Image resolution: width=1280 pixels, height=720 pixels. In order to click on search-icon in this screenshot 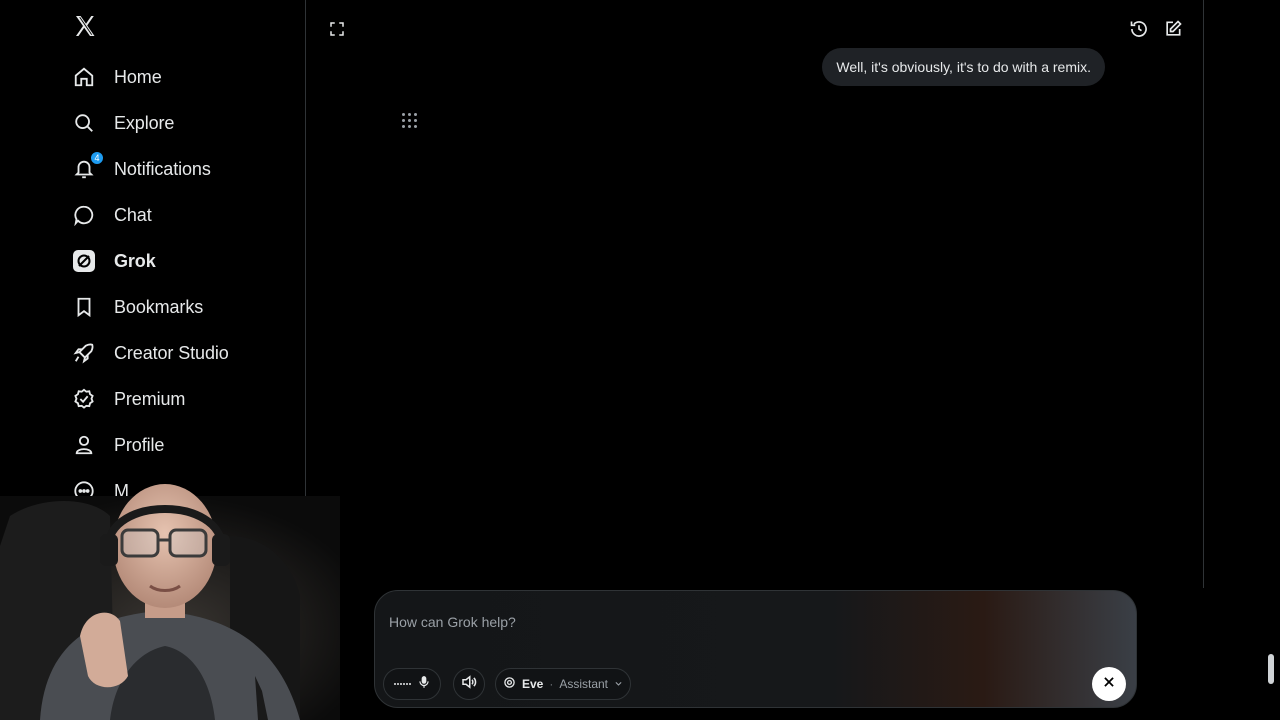, I will do `click(84, 123)`.